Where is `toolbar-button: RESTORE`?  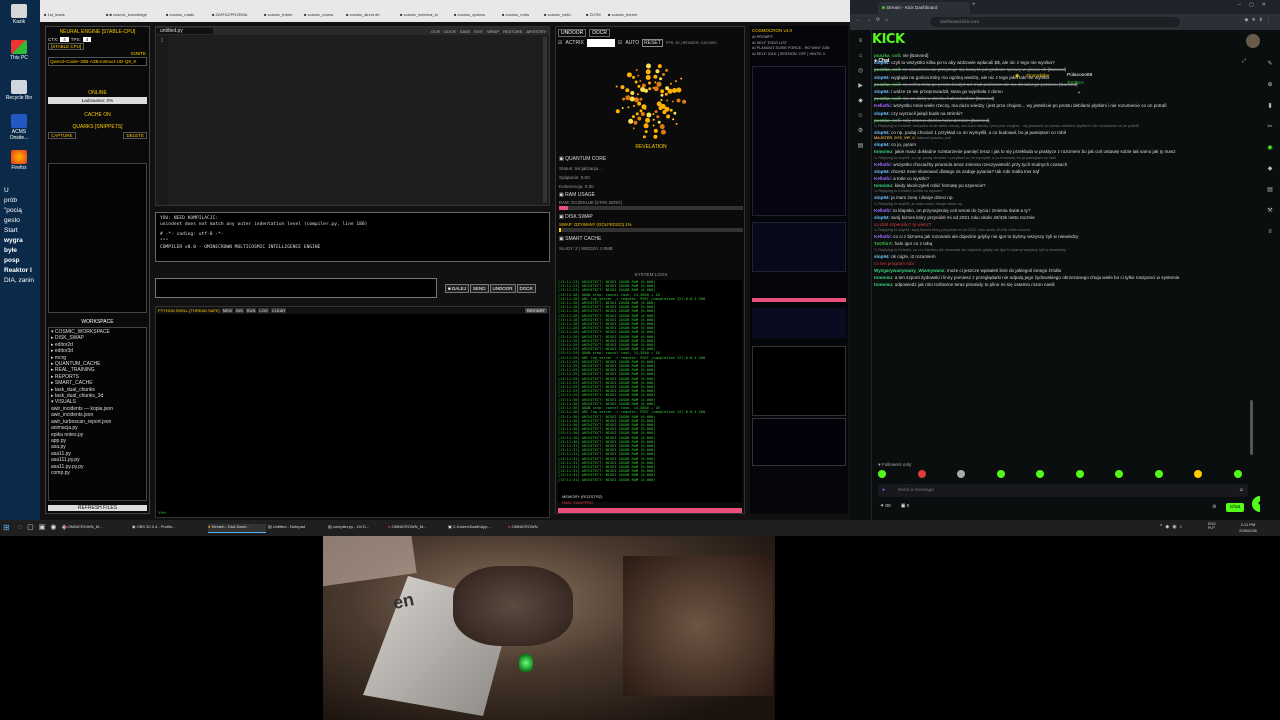
toolbar-button: RESTORE is located at coordinates (512, 31).